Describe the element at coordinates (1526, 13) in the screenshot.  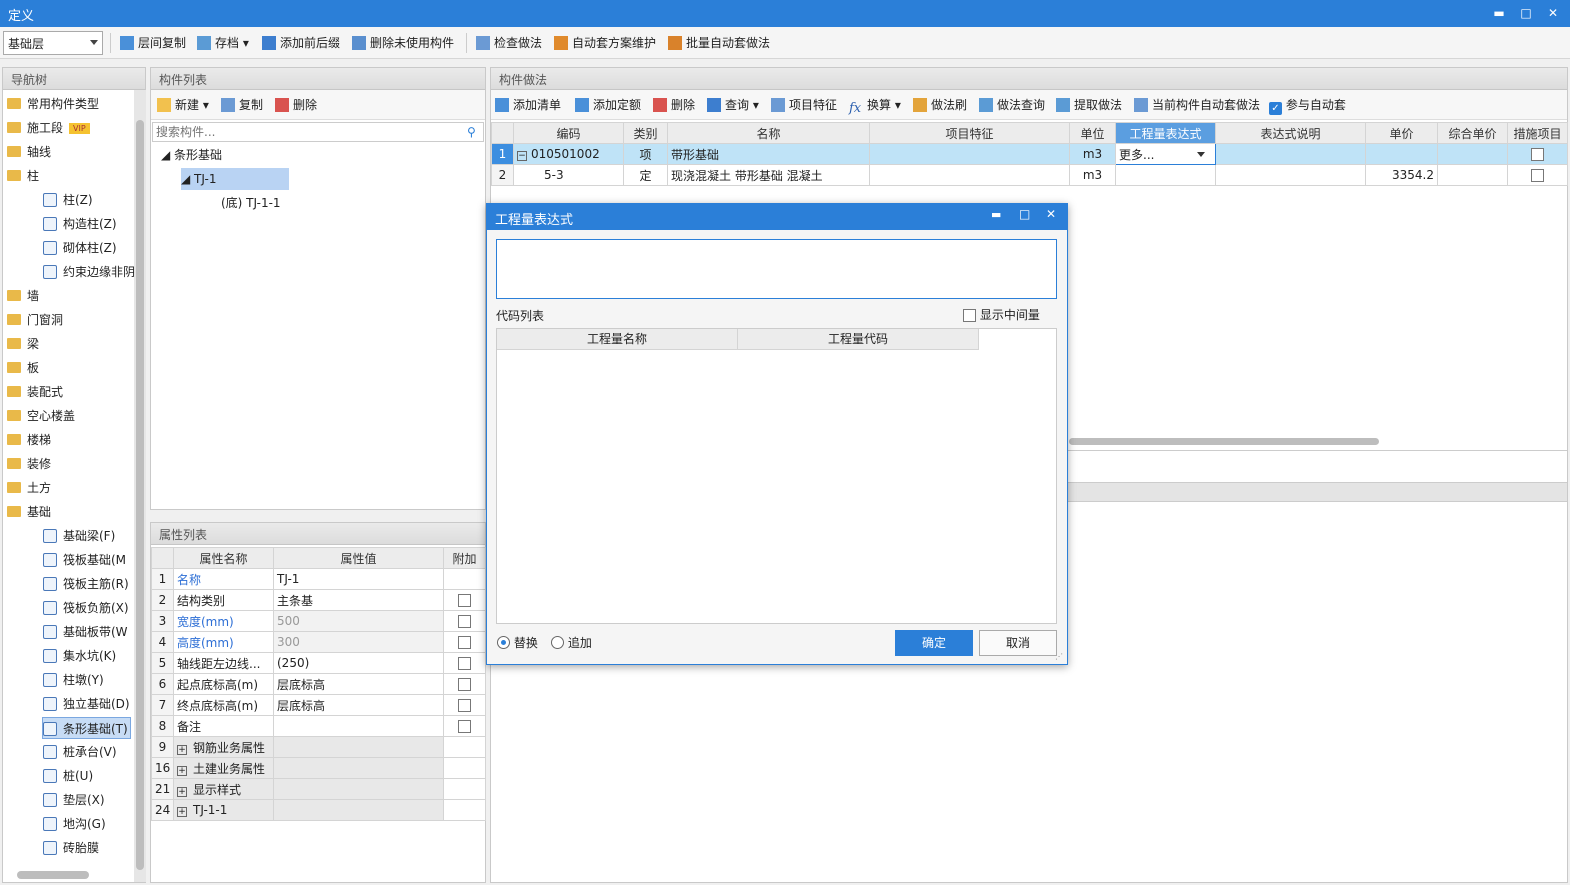
I see `maximize-button: □` at that location.